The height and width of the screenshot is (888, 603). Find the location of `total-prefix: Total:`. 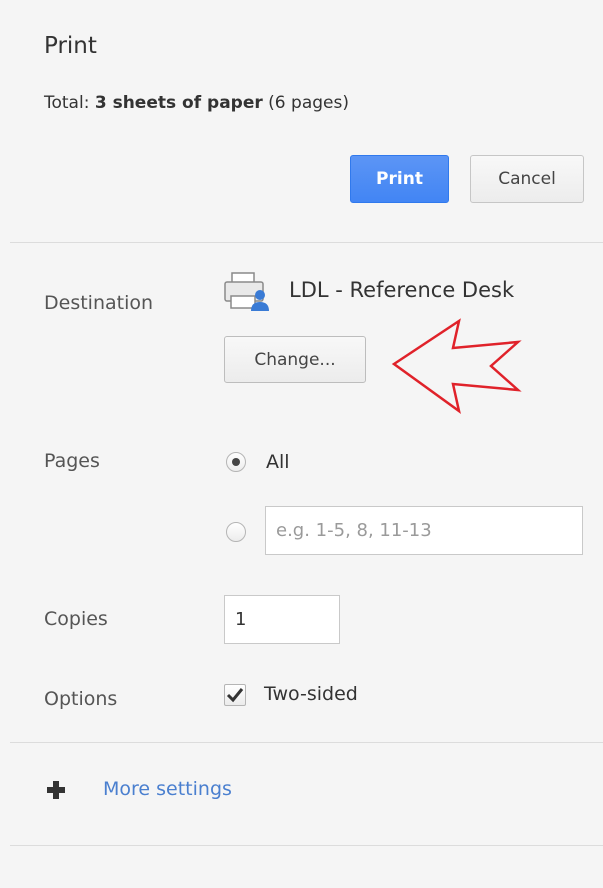

total-prefix: Total: is located at coordinates (67, 103).